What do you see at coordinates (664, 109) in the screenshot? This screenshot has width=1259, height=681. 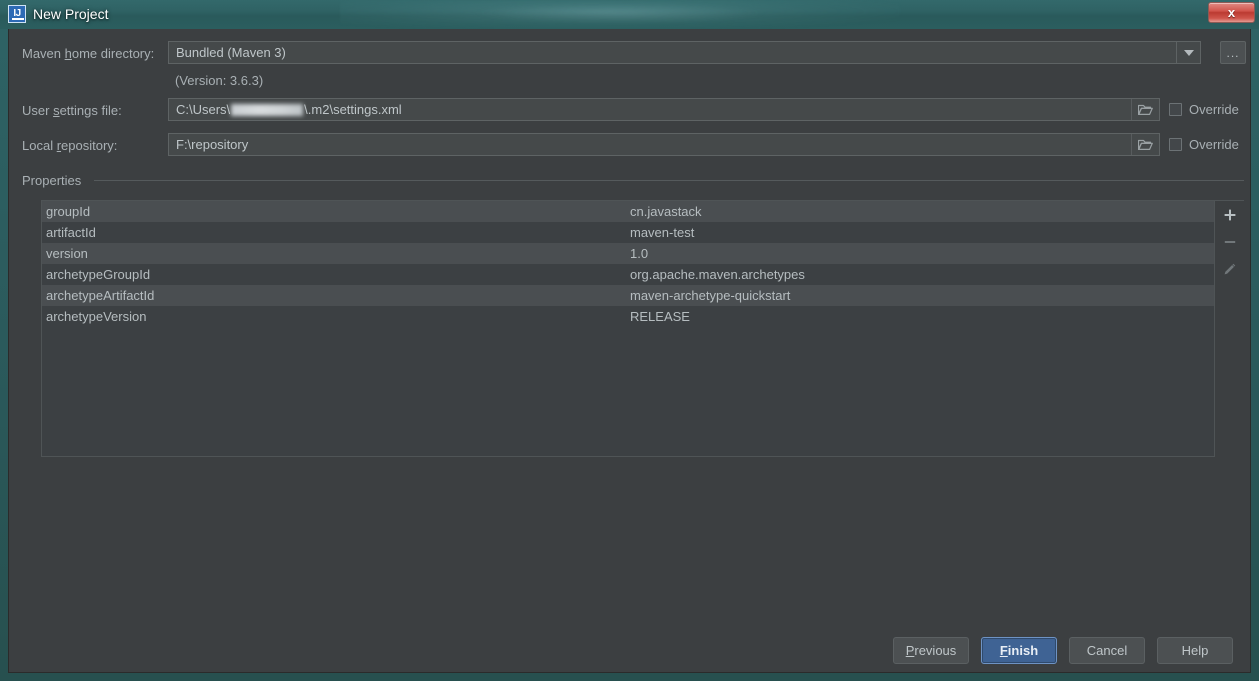 I see `user-settings-field: C:\Users\ \.m2\settings.xml` at bounding box center [664, 109].